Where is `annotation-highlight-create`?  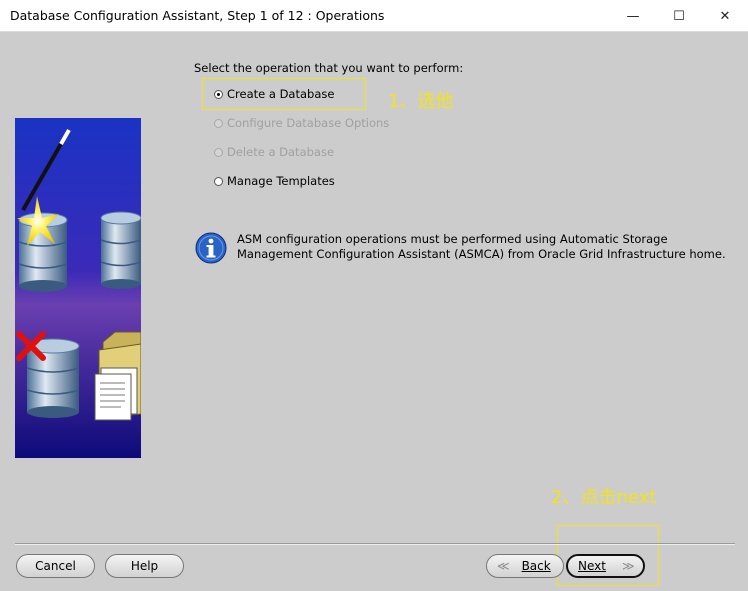 annotation-highlight-create is located at coordinates (284, 94).